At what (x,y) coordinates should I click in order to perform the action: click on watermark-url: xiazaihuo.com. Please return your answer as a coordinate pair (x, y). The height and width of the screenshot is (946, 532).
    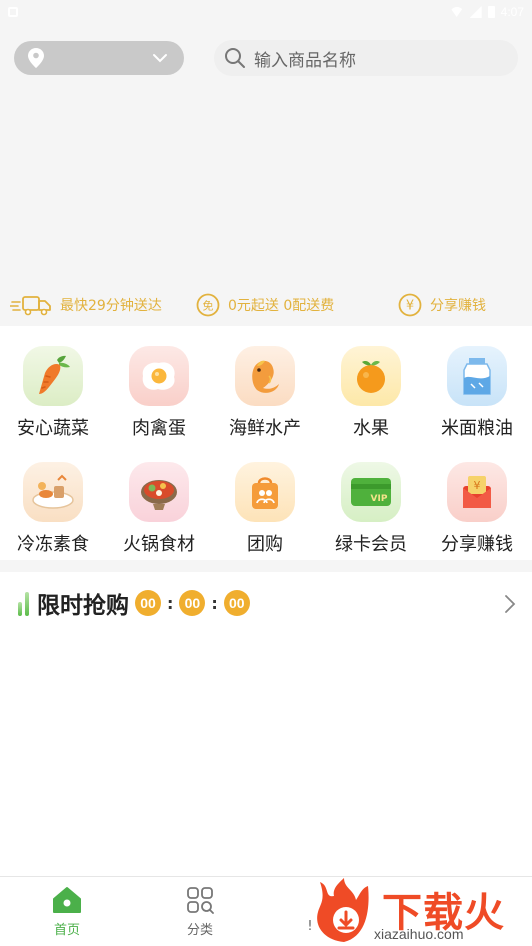
    Looking at the image, I should click on (419, 934).